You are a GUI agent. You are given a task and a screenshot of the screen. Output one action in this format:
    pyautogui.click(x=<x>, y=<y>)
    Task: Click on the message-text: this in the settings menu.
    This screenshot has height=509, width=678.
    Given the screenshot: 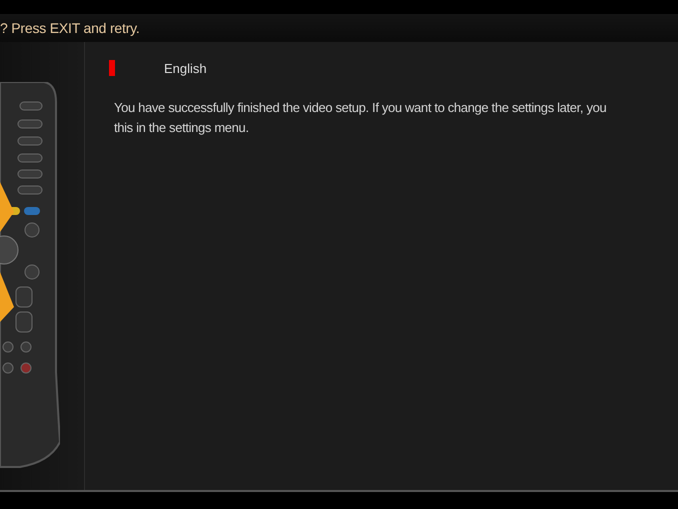 What is the action you would take?
    pyautogui.click(x=181, y=128)
    